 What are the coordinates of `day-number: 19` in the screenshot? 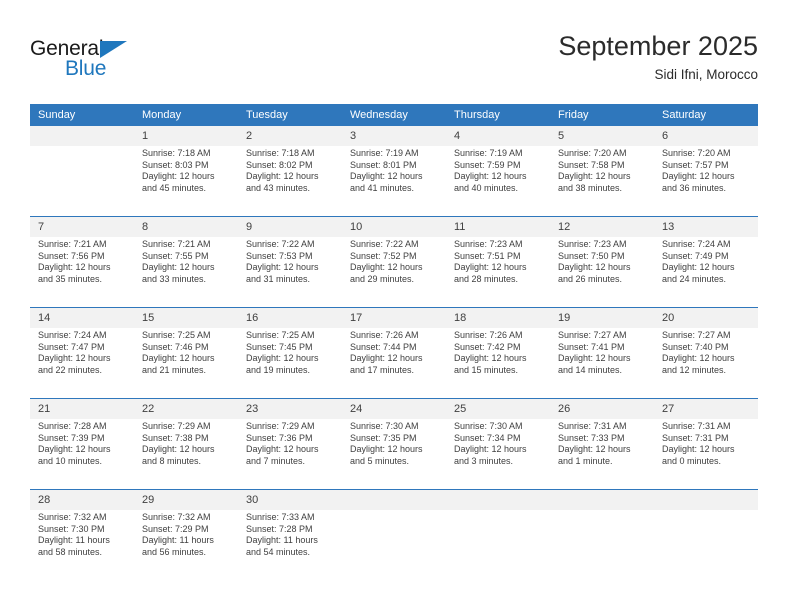 It's located at (602, 318).